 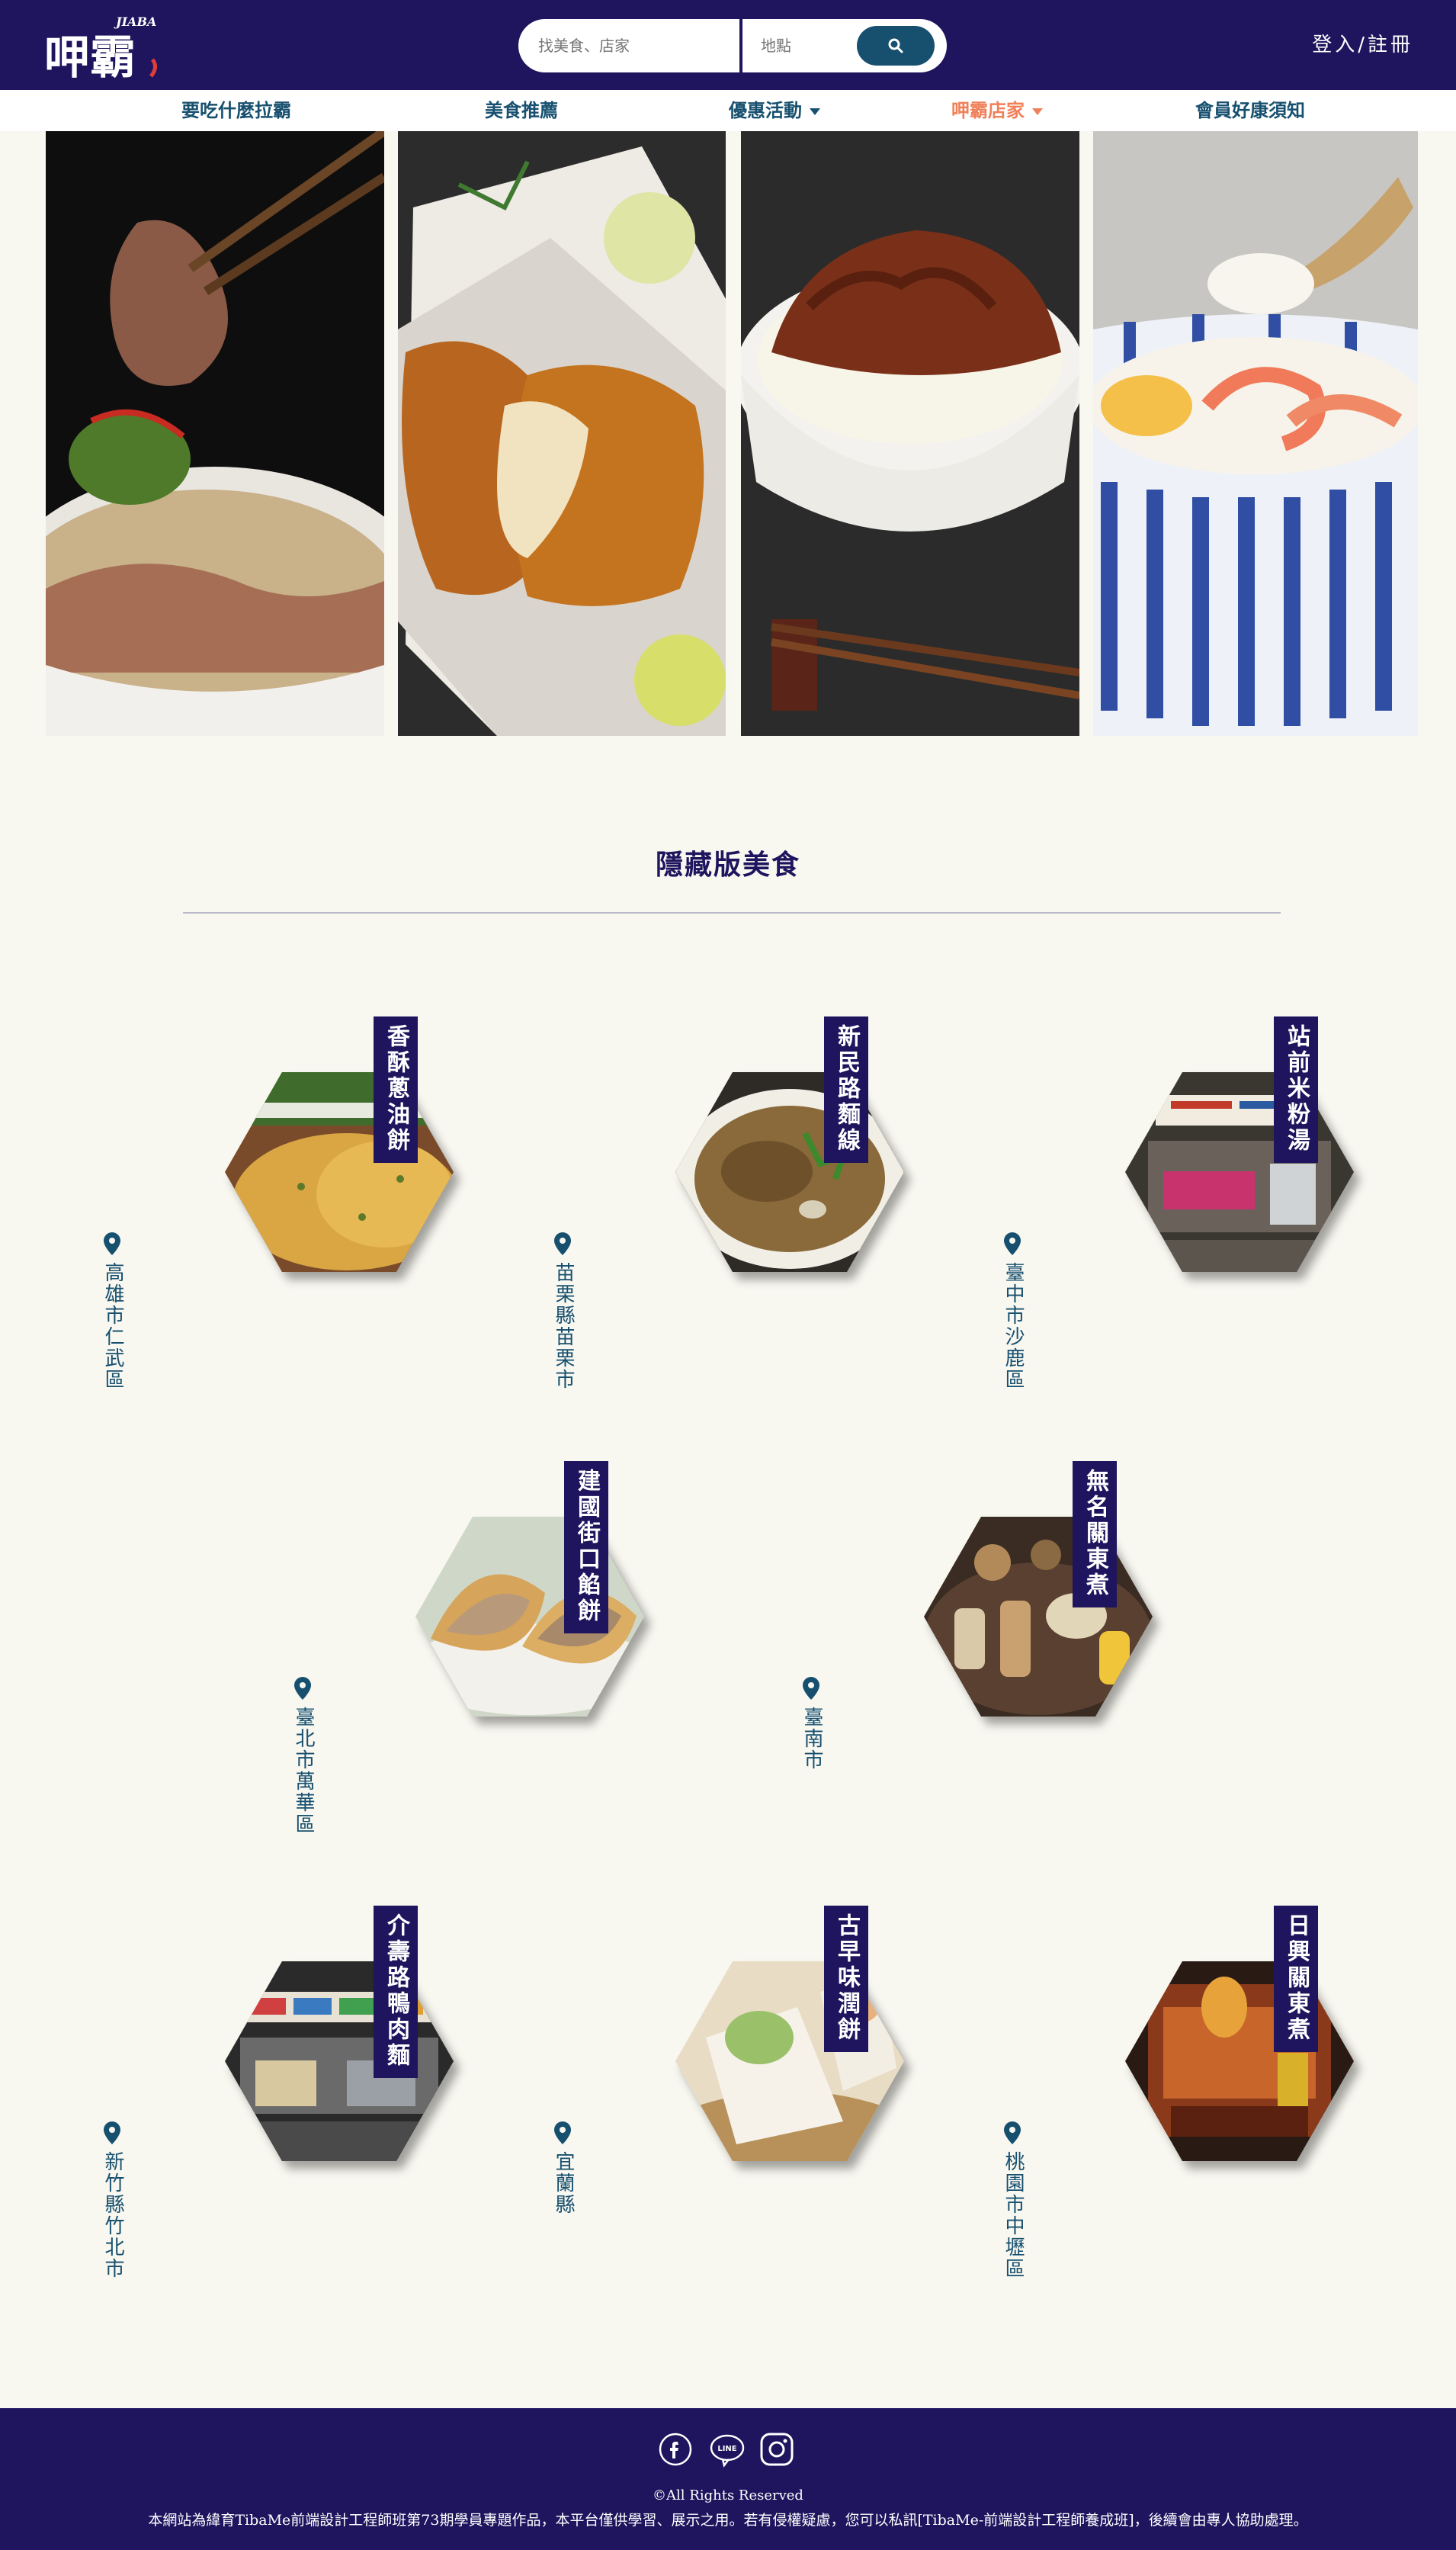 I want to click on food-name-tag: 日興關東煮, so click(x=1296, y=1979).